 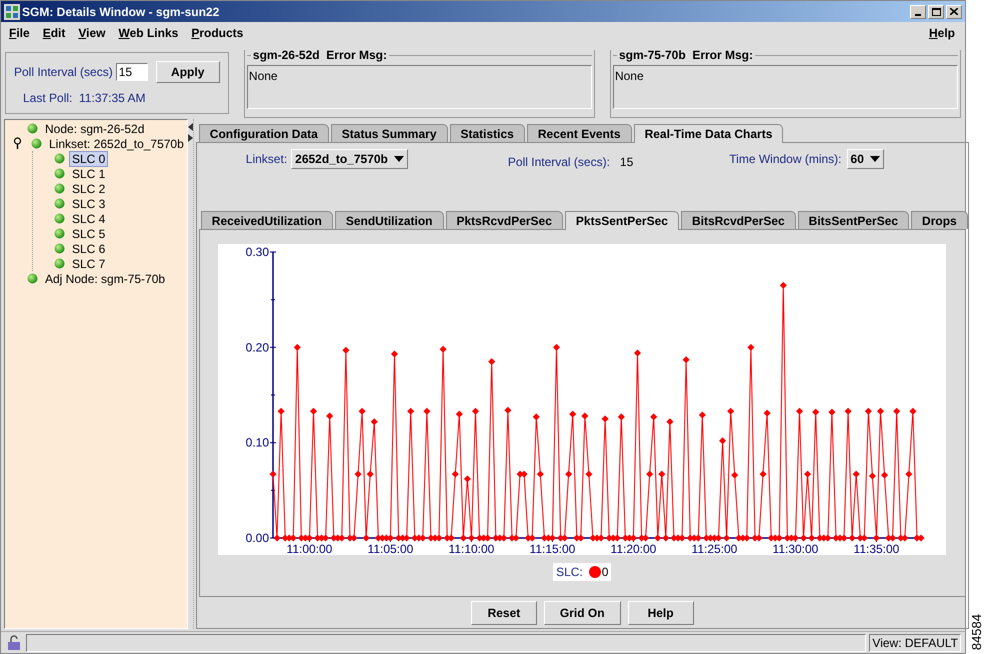 I want to click on y-tick-label: 0.10, so click(x=258, y=443).